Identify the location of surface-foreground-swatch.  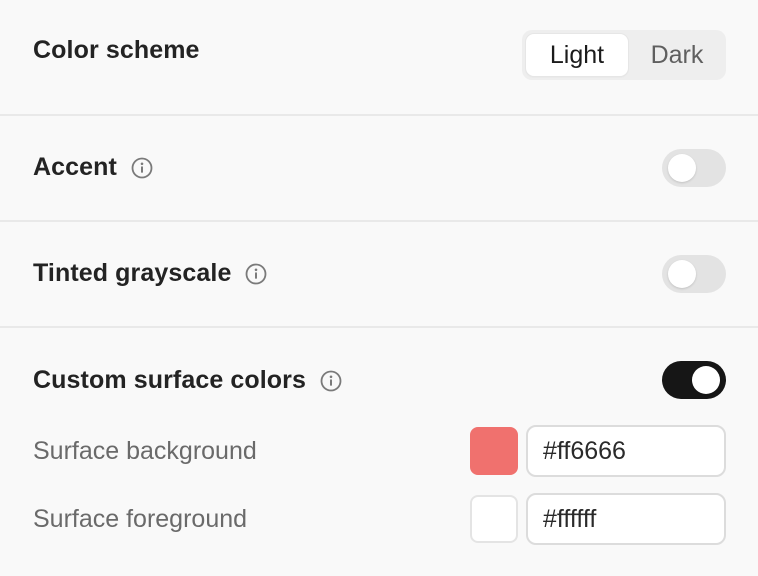
(494, 519).